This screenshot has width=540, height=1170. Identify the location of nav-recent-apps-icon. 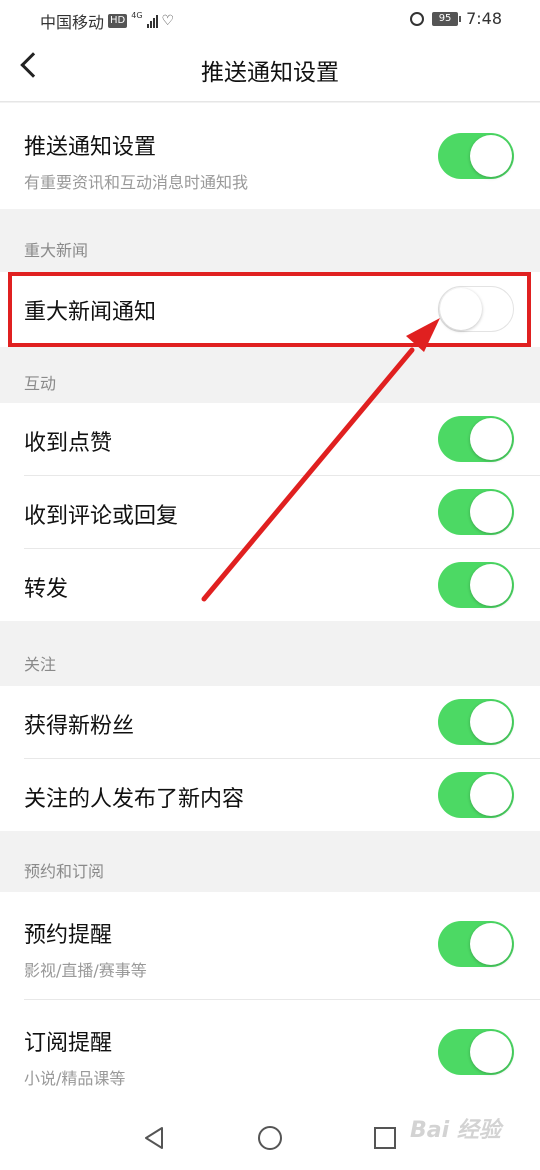
(385, 1138).